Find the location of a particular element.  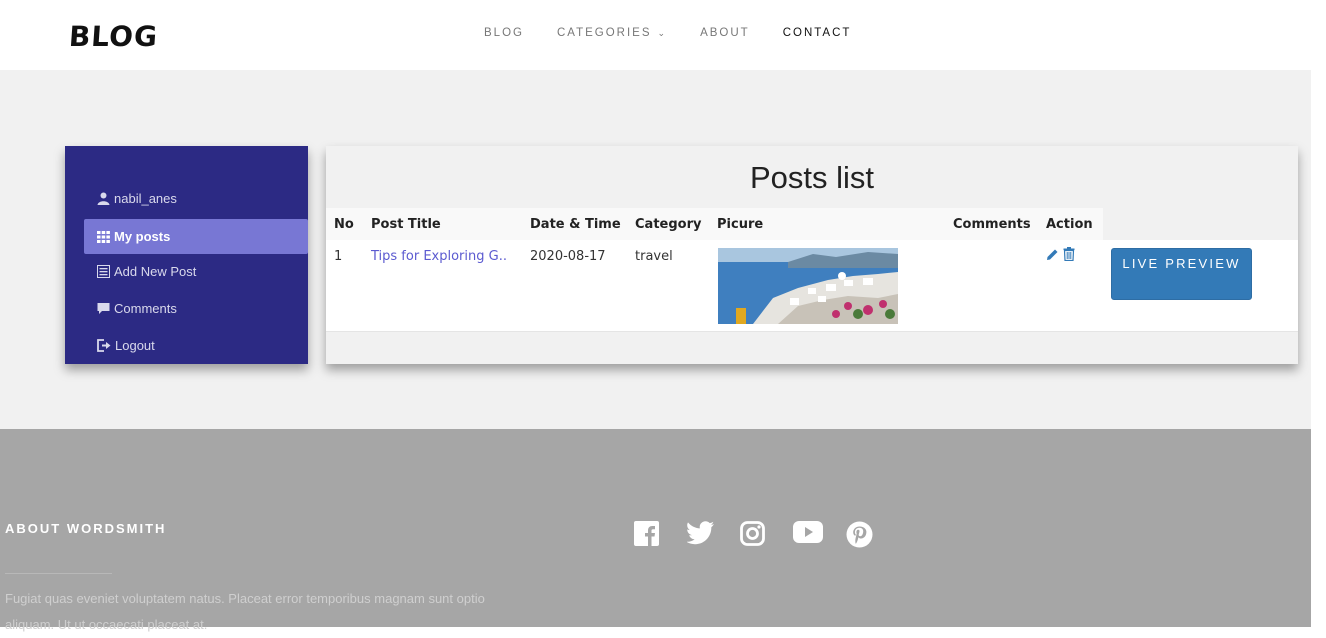

sidebar-item-label: My posts is located at coordinates (142, 236).